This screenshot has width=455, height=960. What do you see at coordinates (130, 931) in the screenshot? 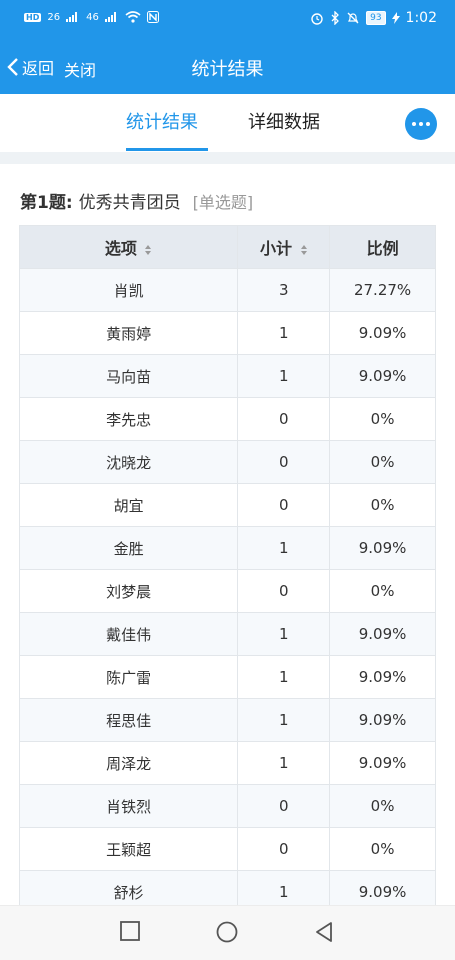
I see `recent-apps-icon` at bounding box center [130, 931].